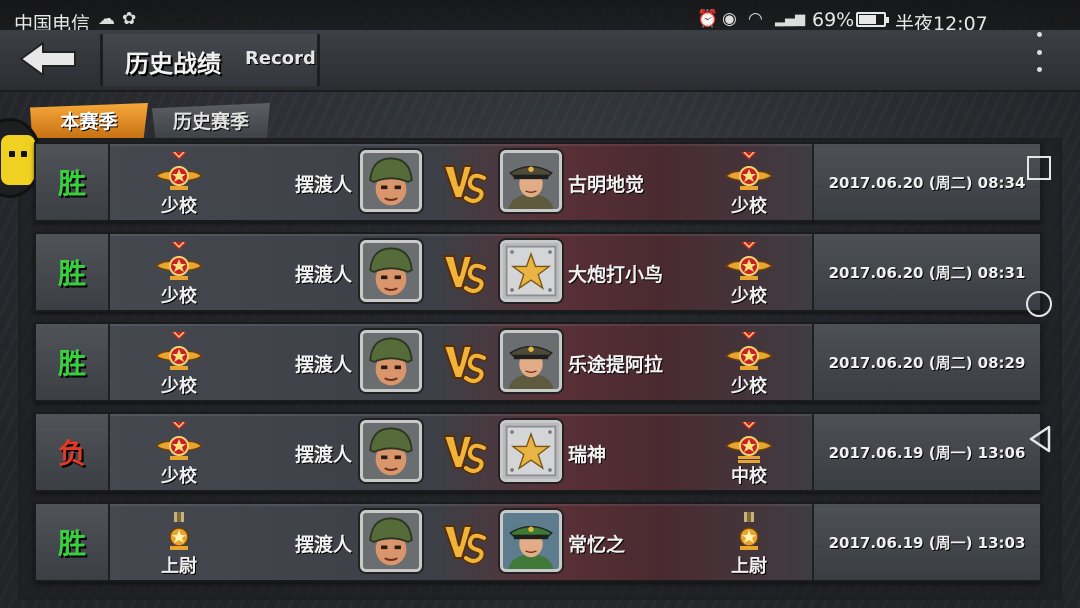 The height and width of the screenshot is (608, 1080). Describe the element at coordinates (833, 20) in the screenshot. I see `battery-percent: 69%` at that location.